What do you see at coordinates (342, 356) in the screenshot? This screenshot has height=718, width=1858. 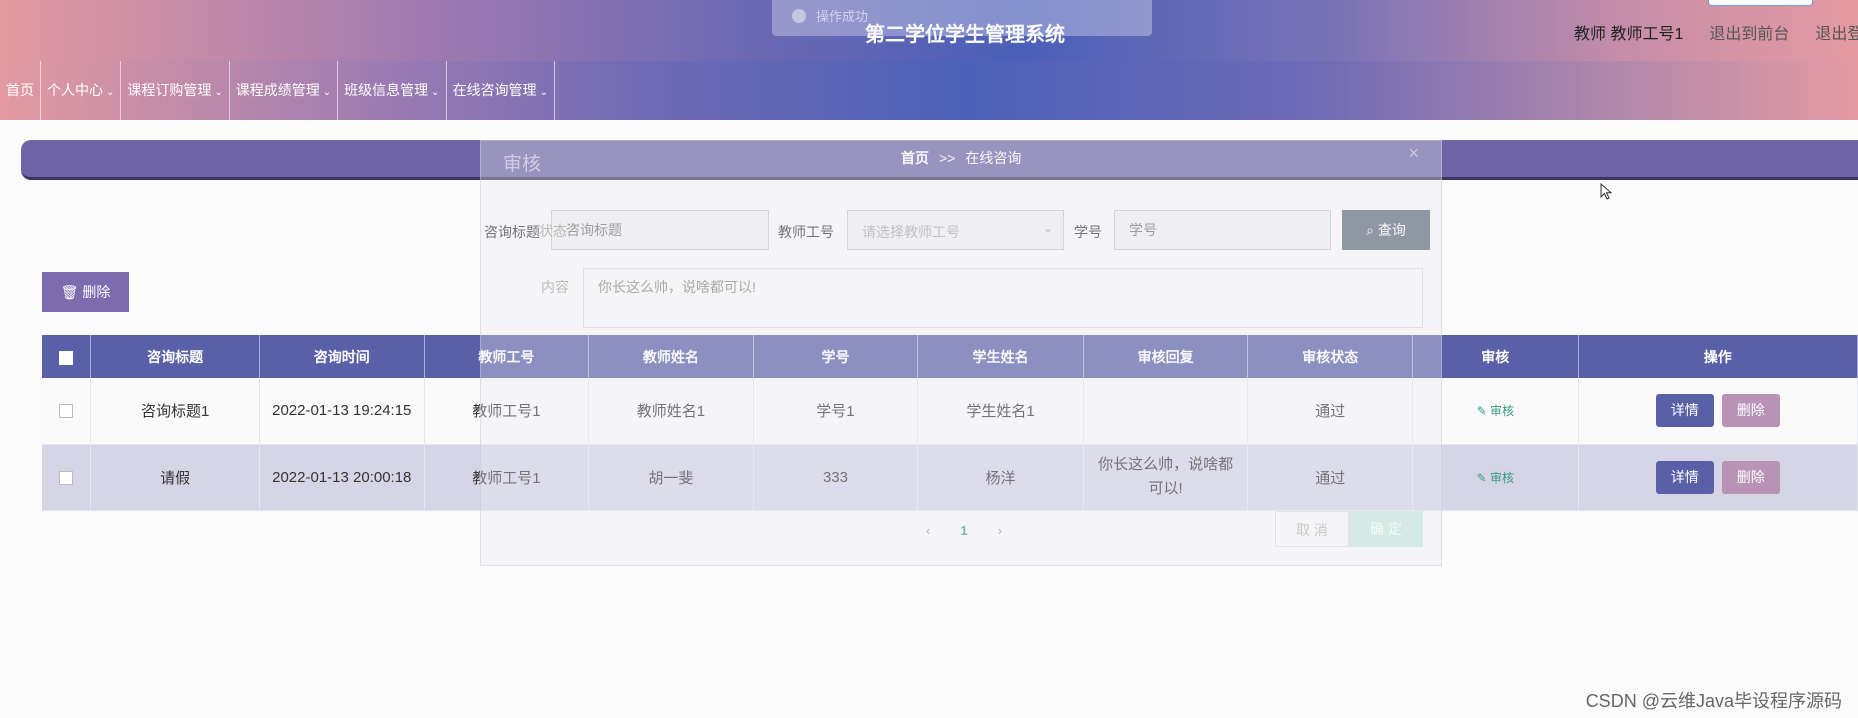 I see `column-header: 咨询时间` at bounding box center [342, 356].